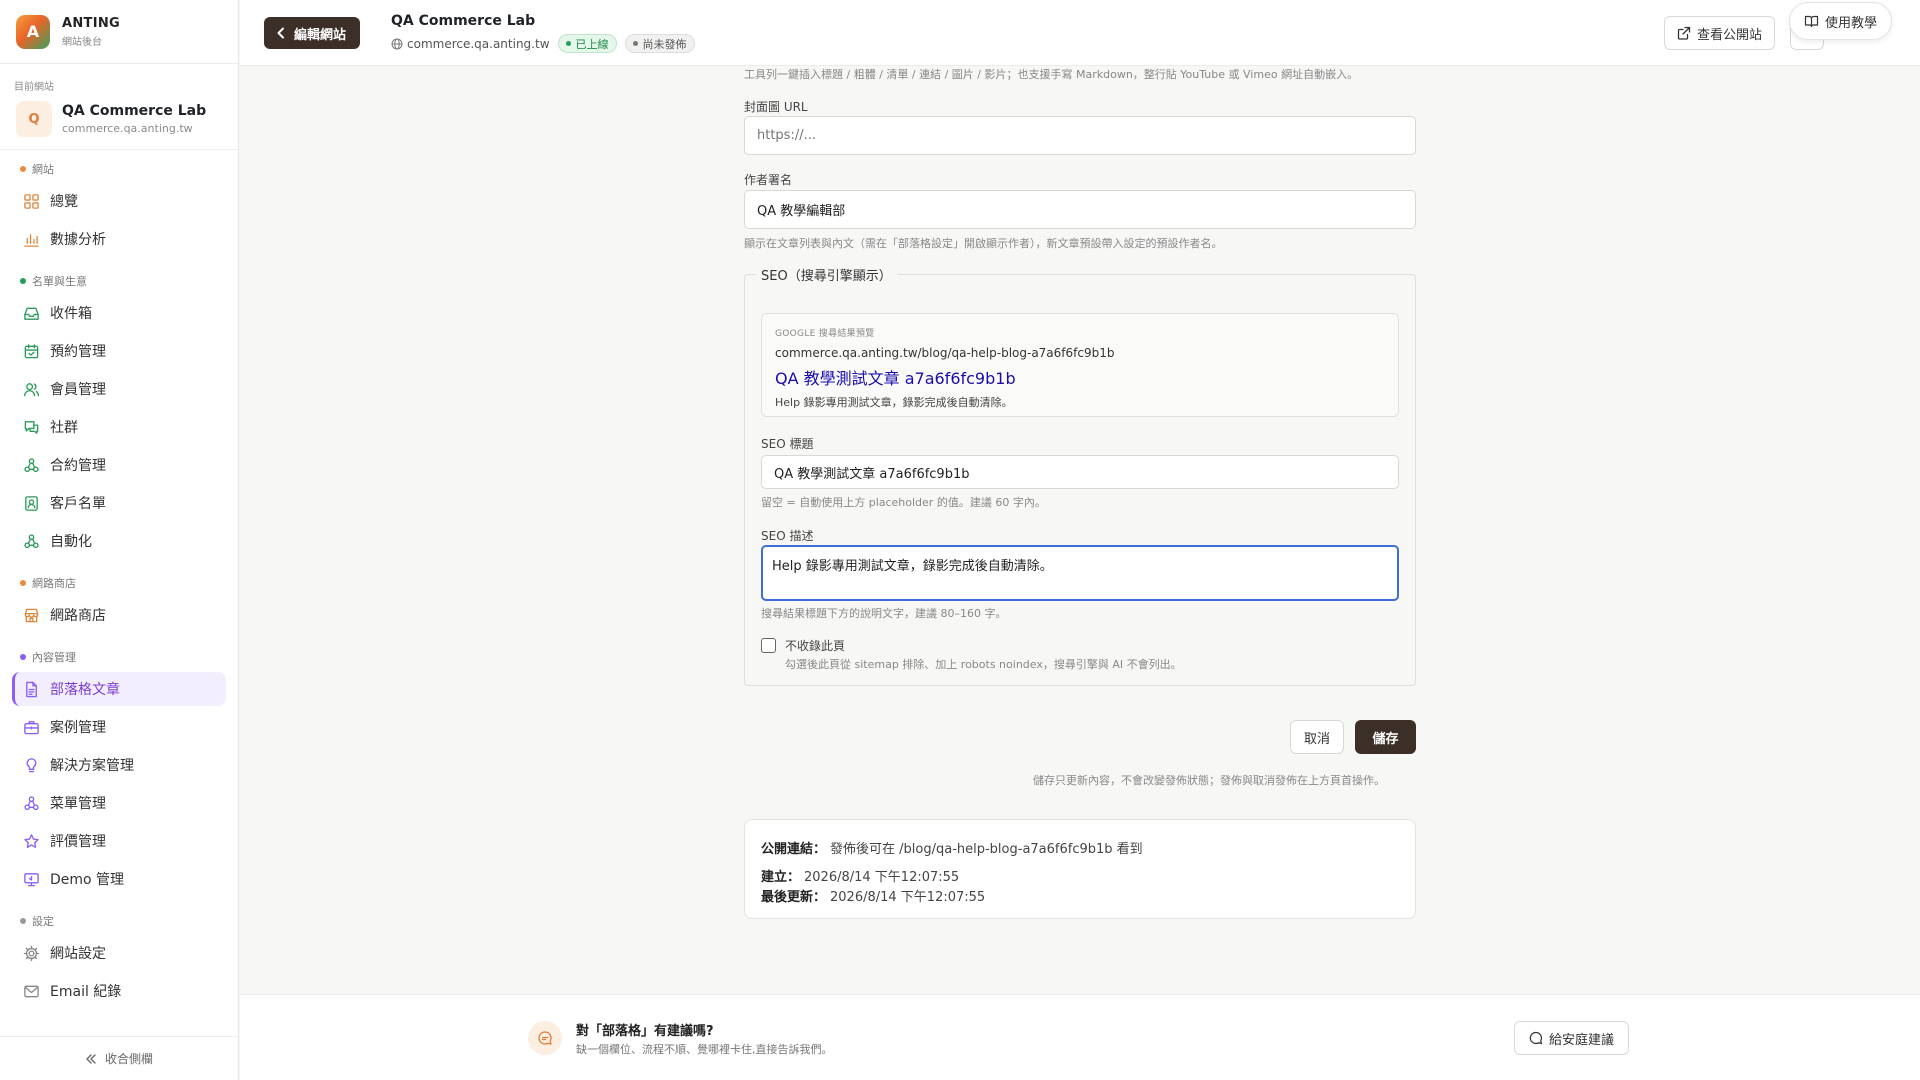 Image resolution: width=1920 pixels, height=1080 pixels. I want to click on sidebar-item: Demo 管理, so click(119, 879).